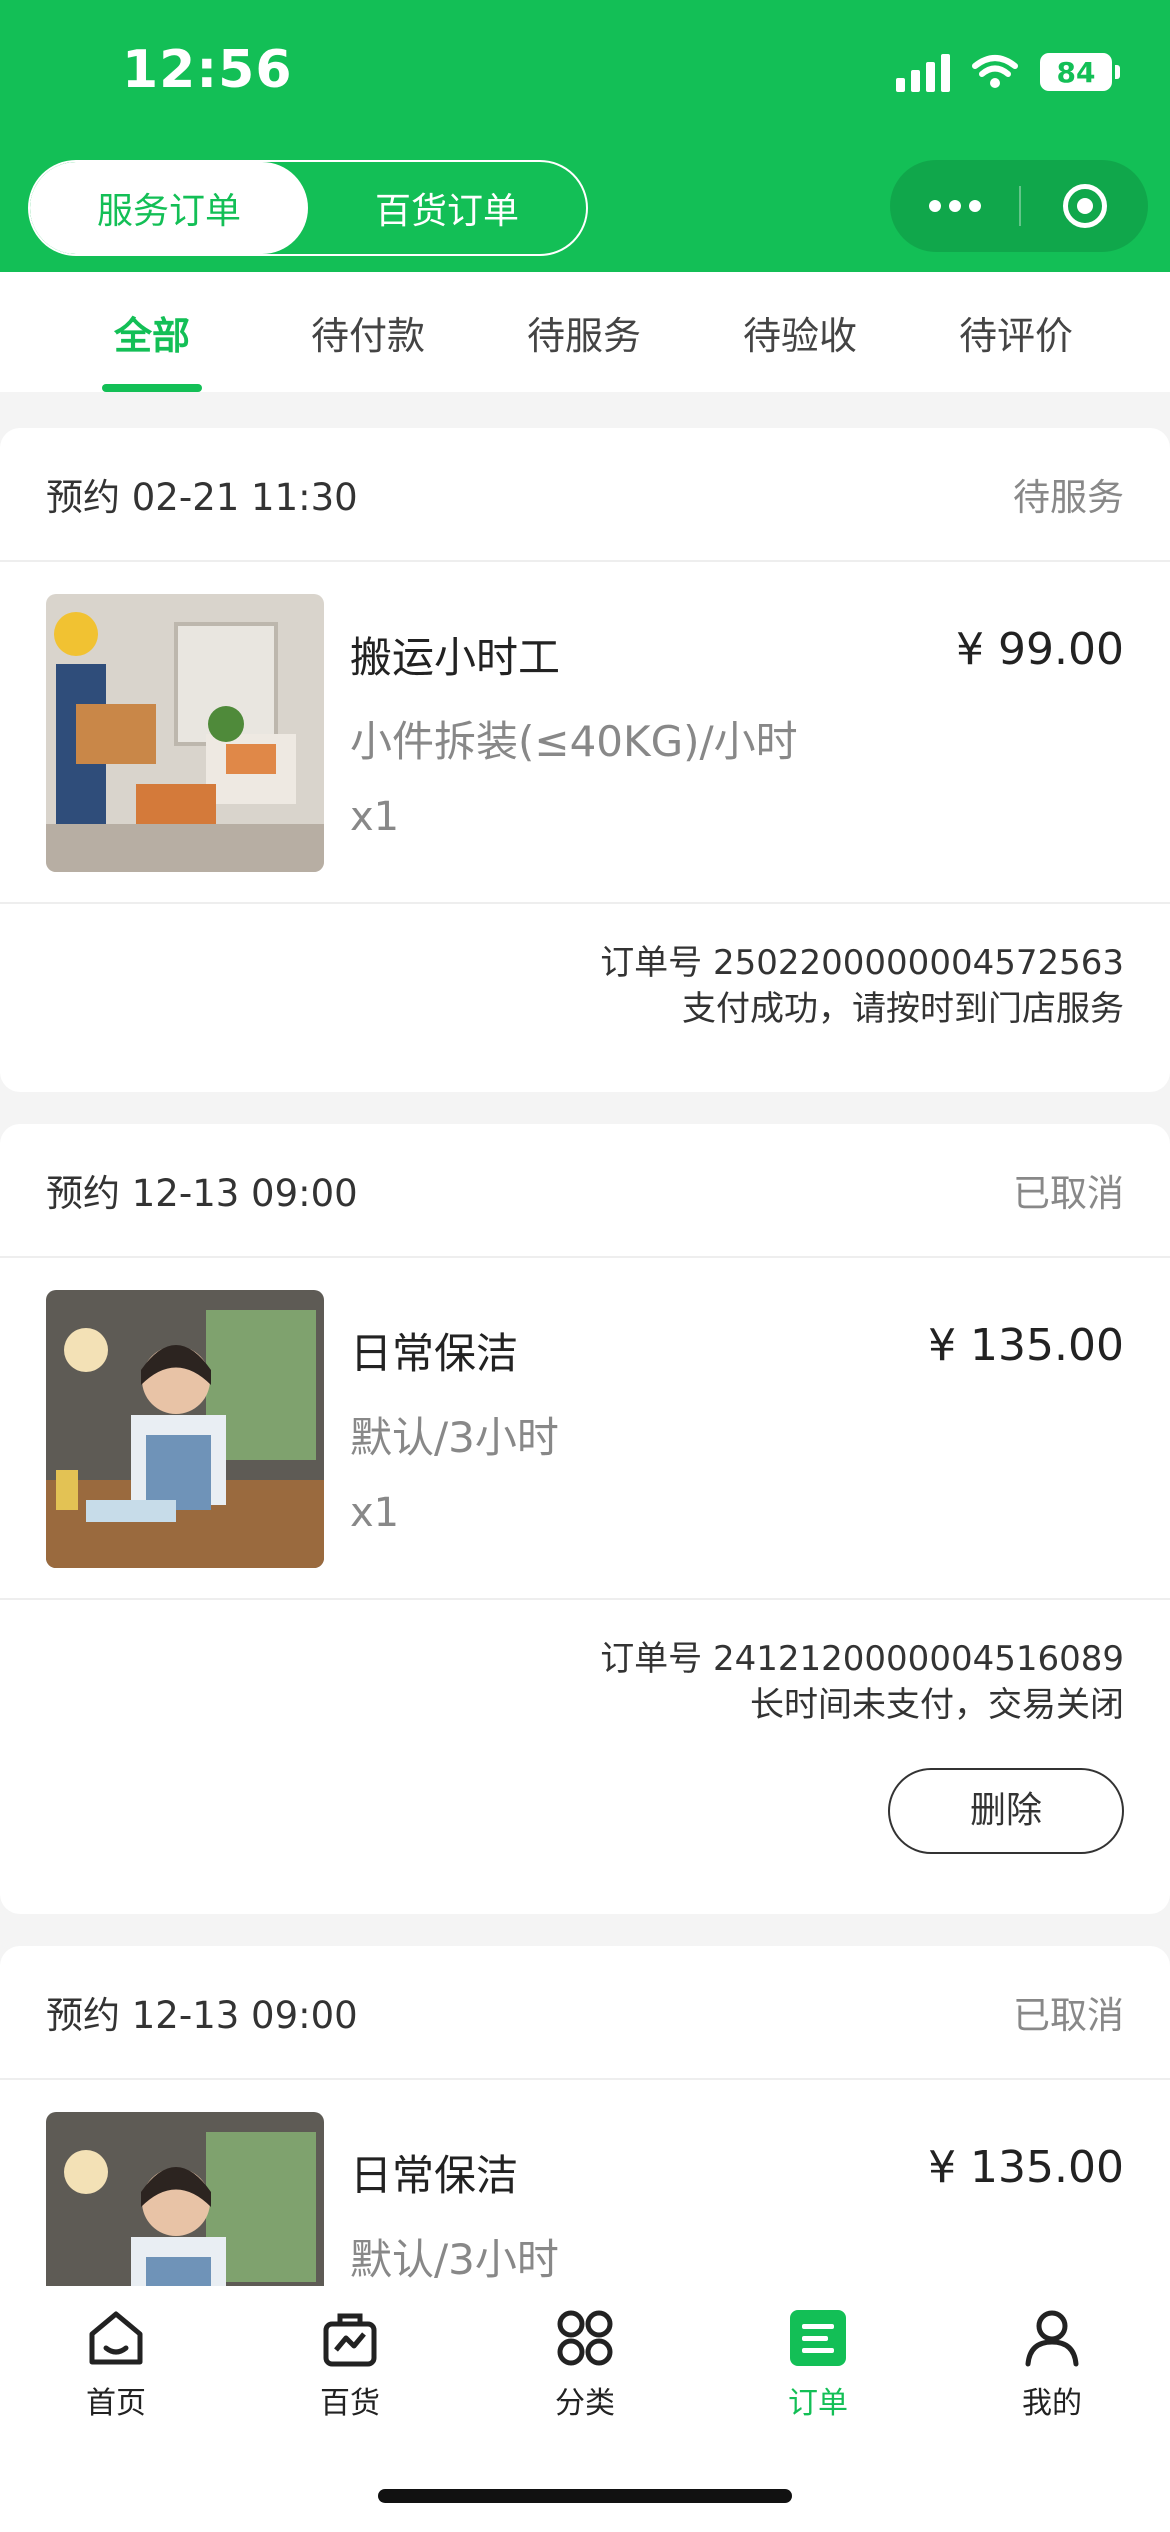 The image size is (1170, 2532). What do you see at coordinates (862, 963) in the screenshot?
I see `order-number: 订单号 2502200000004572563` at bounding box center [862, 963].